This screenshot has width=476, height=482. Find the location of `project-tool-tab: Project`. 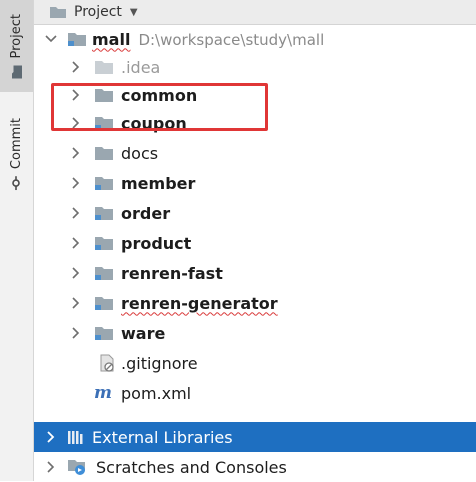

project-tool-tab: Project is located at coordinates (16, 46).